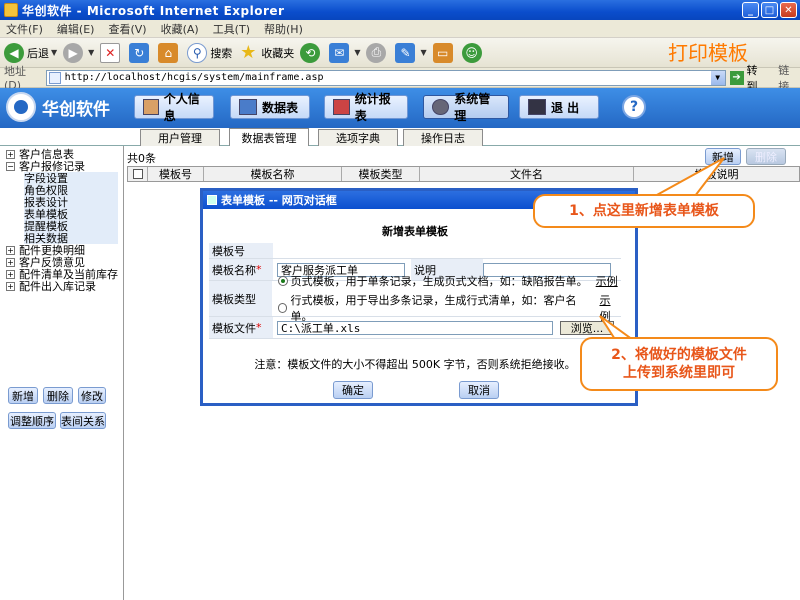  I want to click on tab-strip: 用户管理 数据表管理 选项字典 操作日志, so click(400, 137).